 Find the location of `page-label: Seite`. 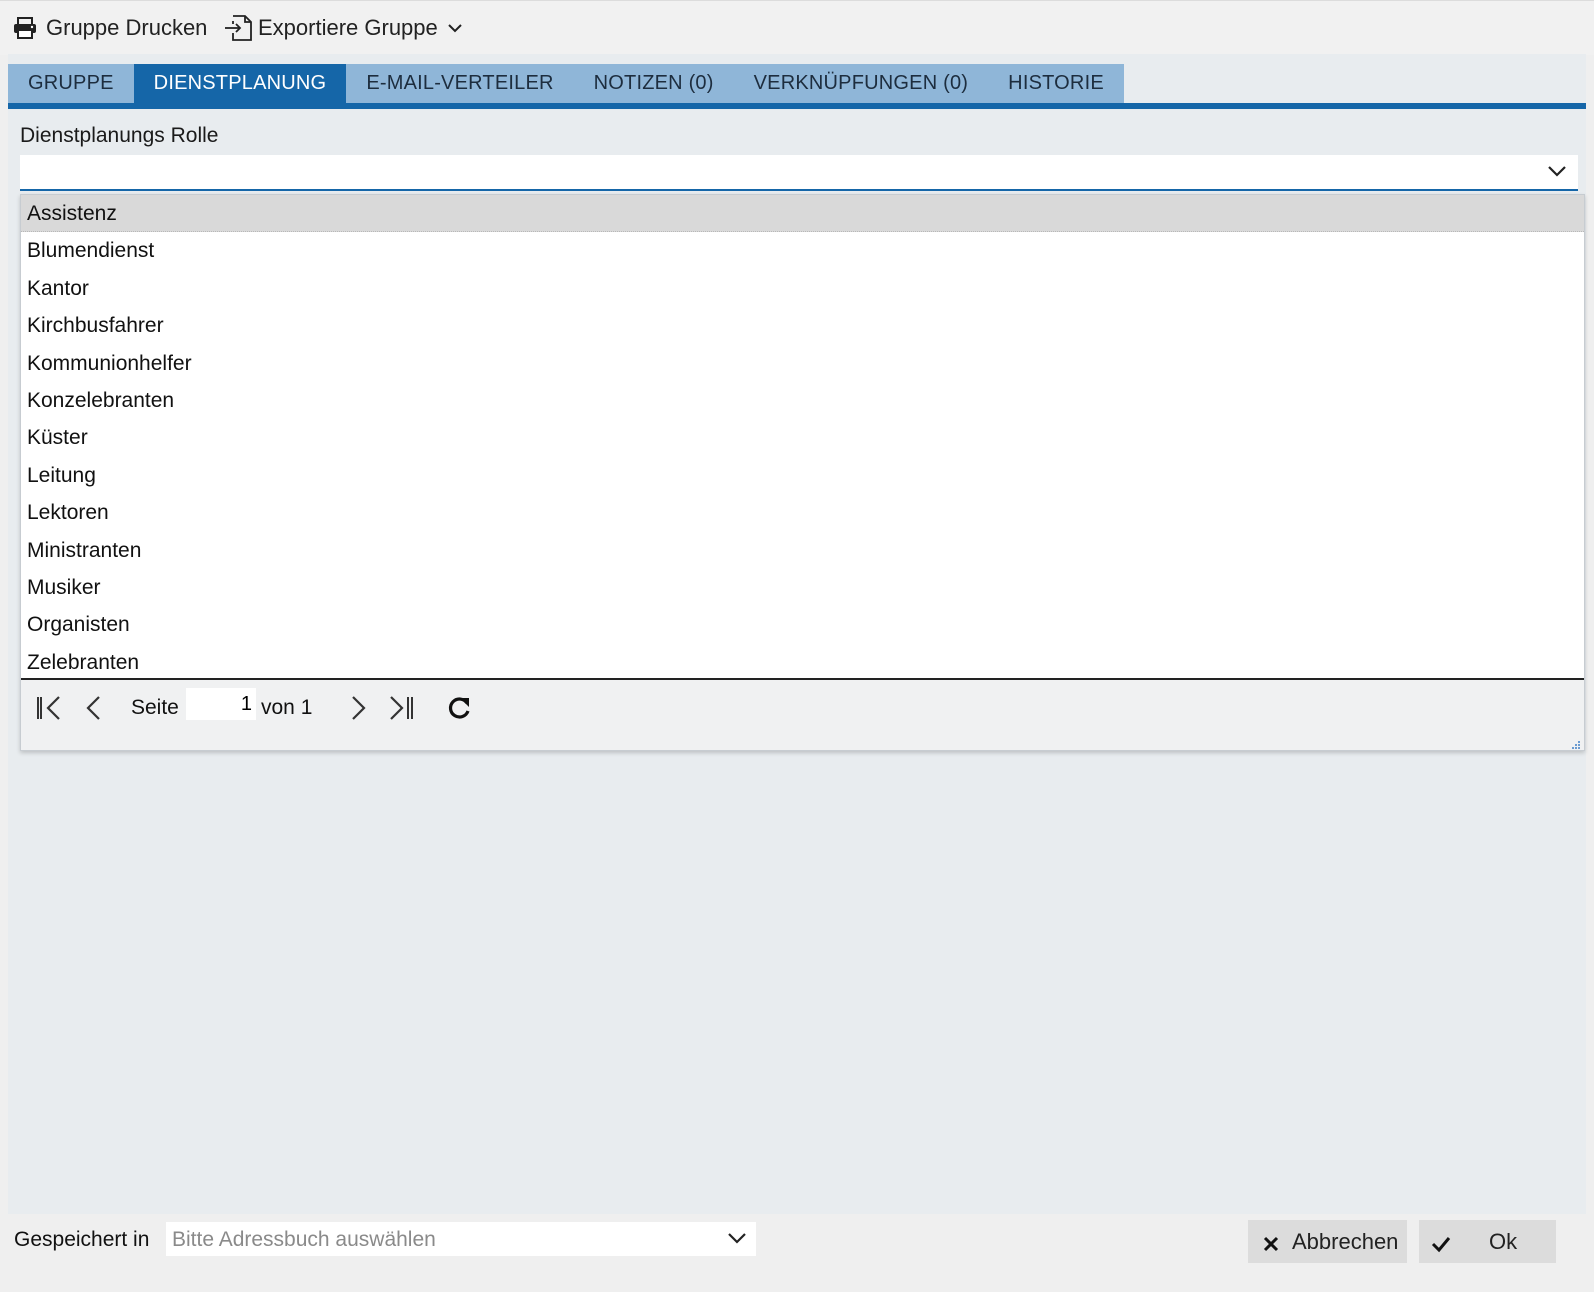

page-label: Seite is located at coordinates (155, 707).